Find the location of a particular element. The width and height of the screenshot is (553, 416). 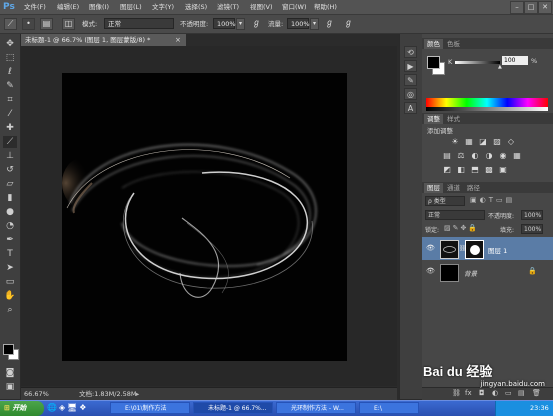

zoom-tool-icon: ⌕ is located at coordinates (10, 310).